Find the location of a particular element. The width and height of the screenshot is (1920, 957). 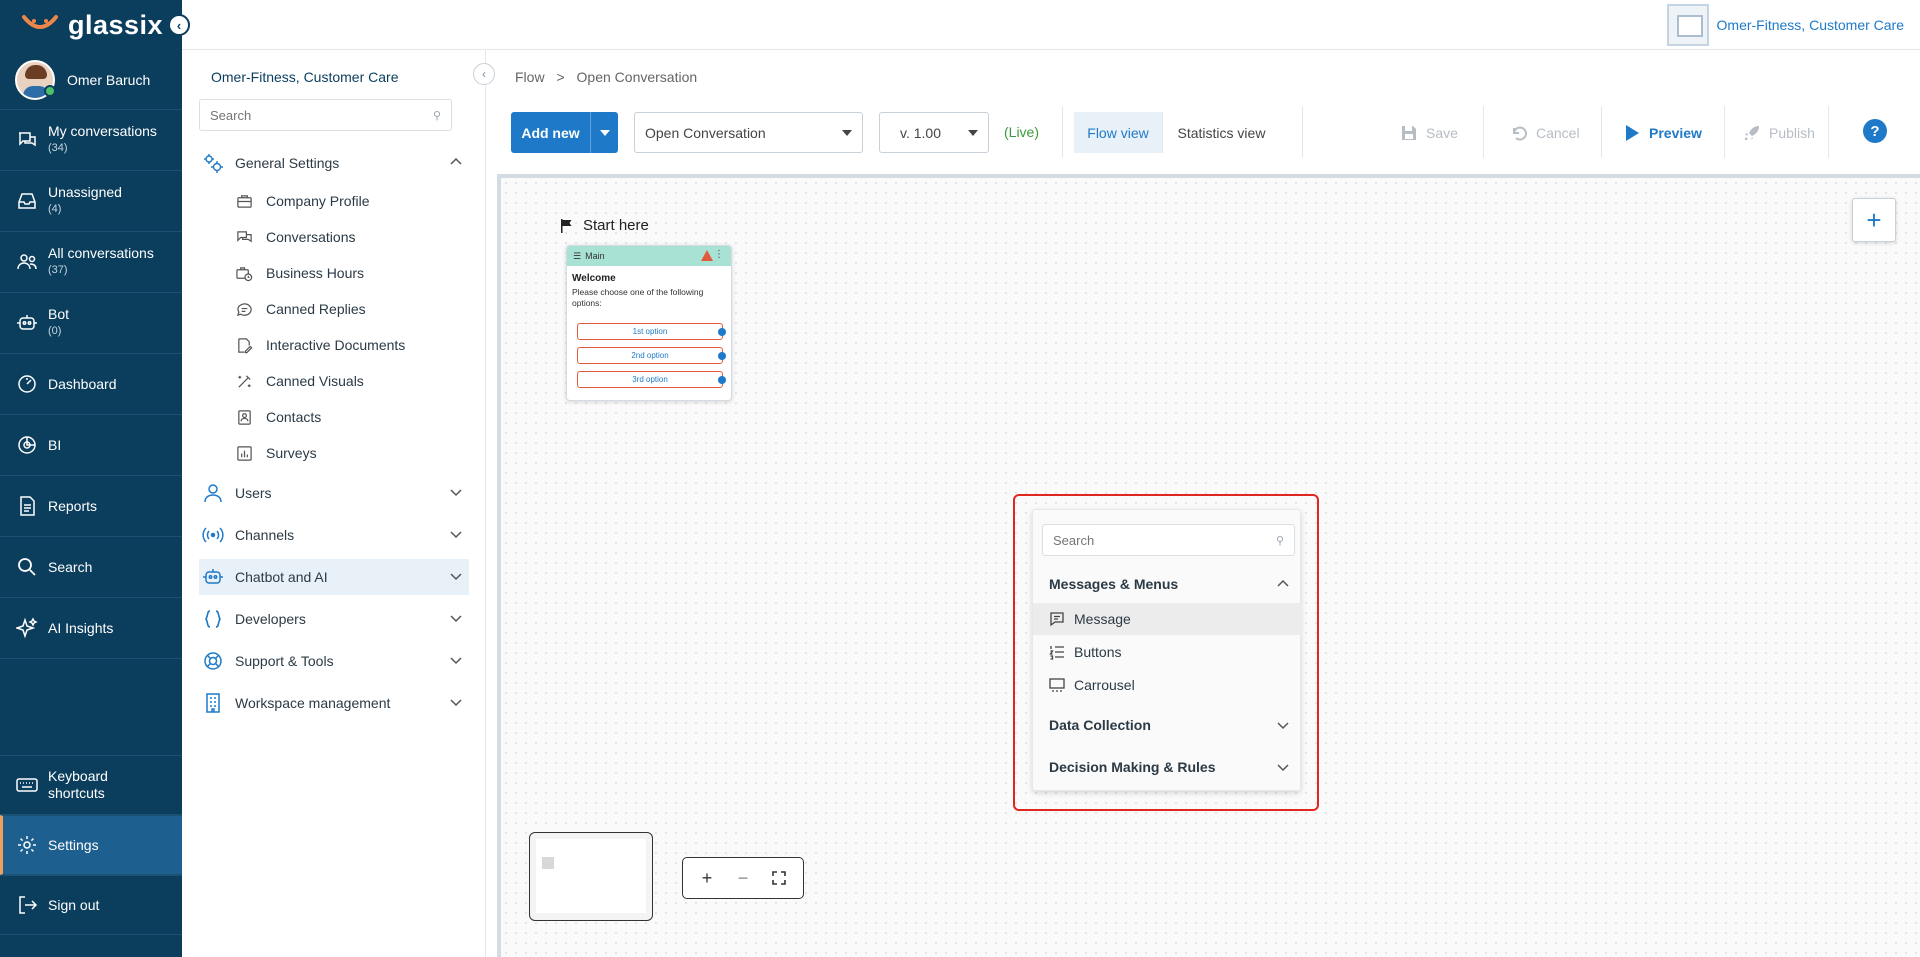

cancel-label: Cancel is located at coordinates (1558, 132).